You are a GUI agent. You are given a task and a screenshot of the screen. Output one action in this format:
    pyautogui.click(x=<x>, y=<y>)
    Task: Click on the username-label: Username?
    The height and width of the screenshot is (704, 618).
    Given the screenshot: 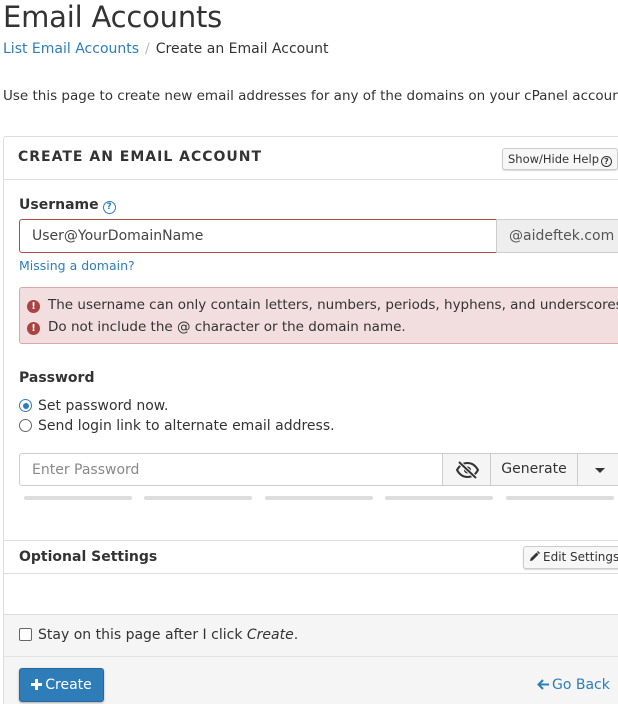 What is the action you would take?
    pyautogui.click(x=67, y=205)
    